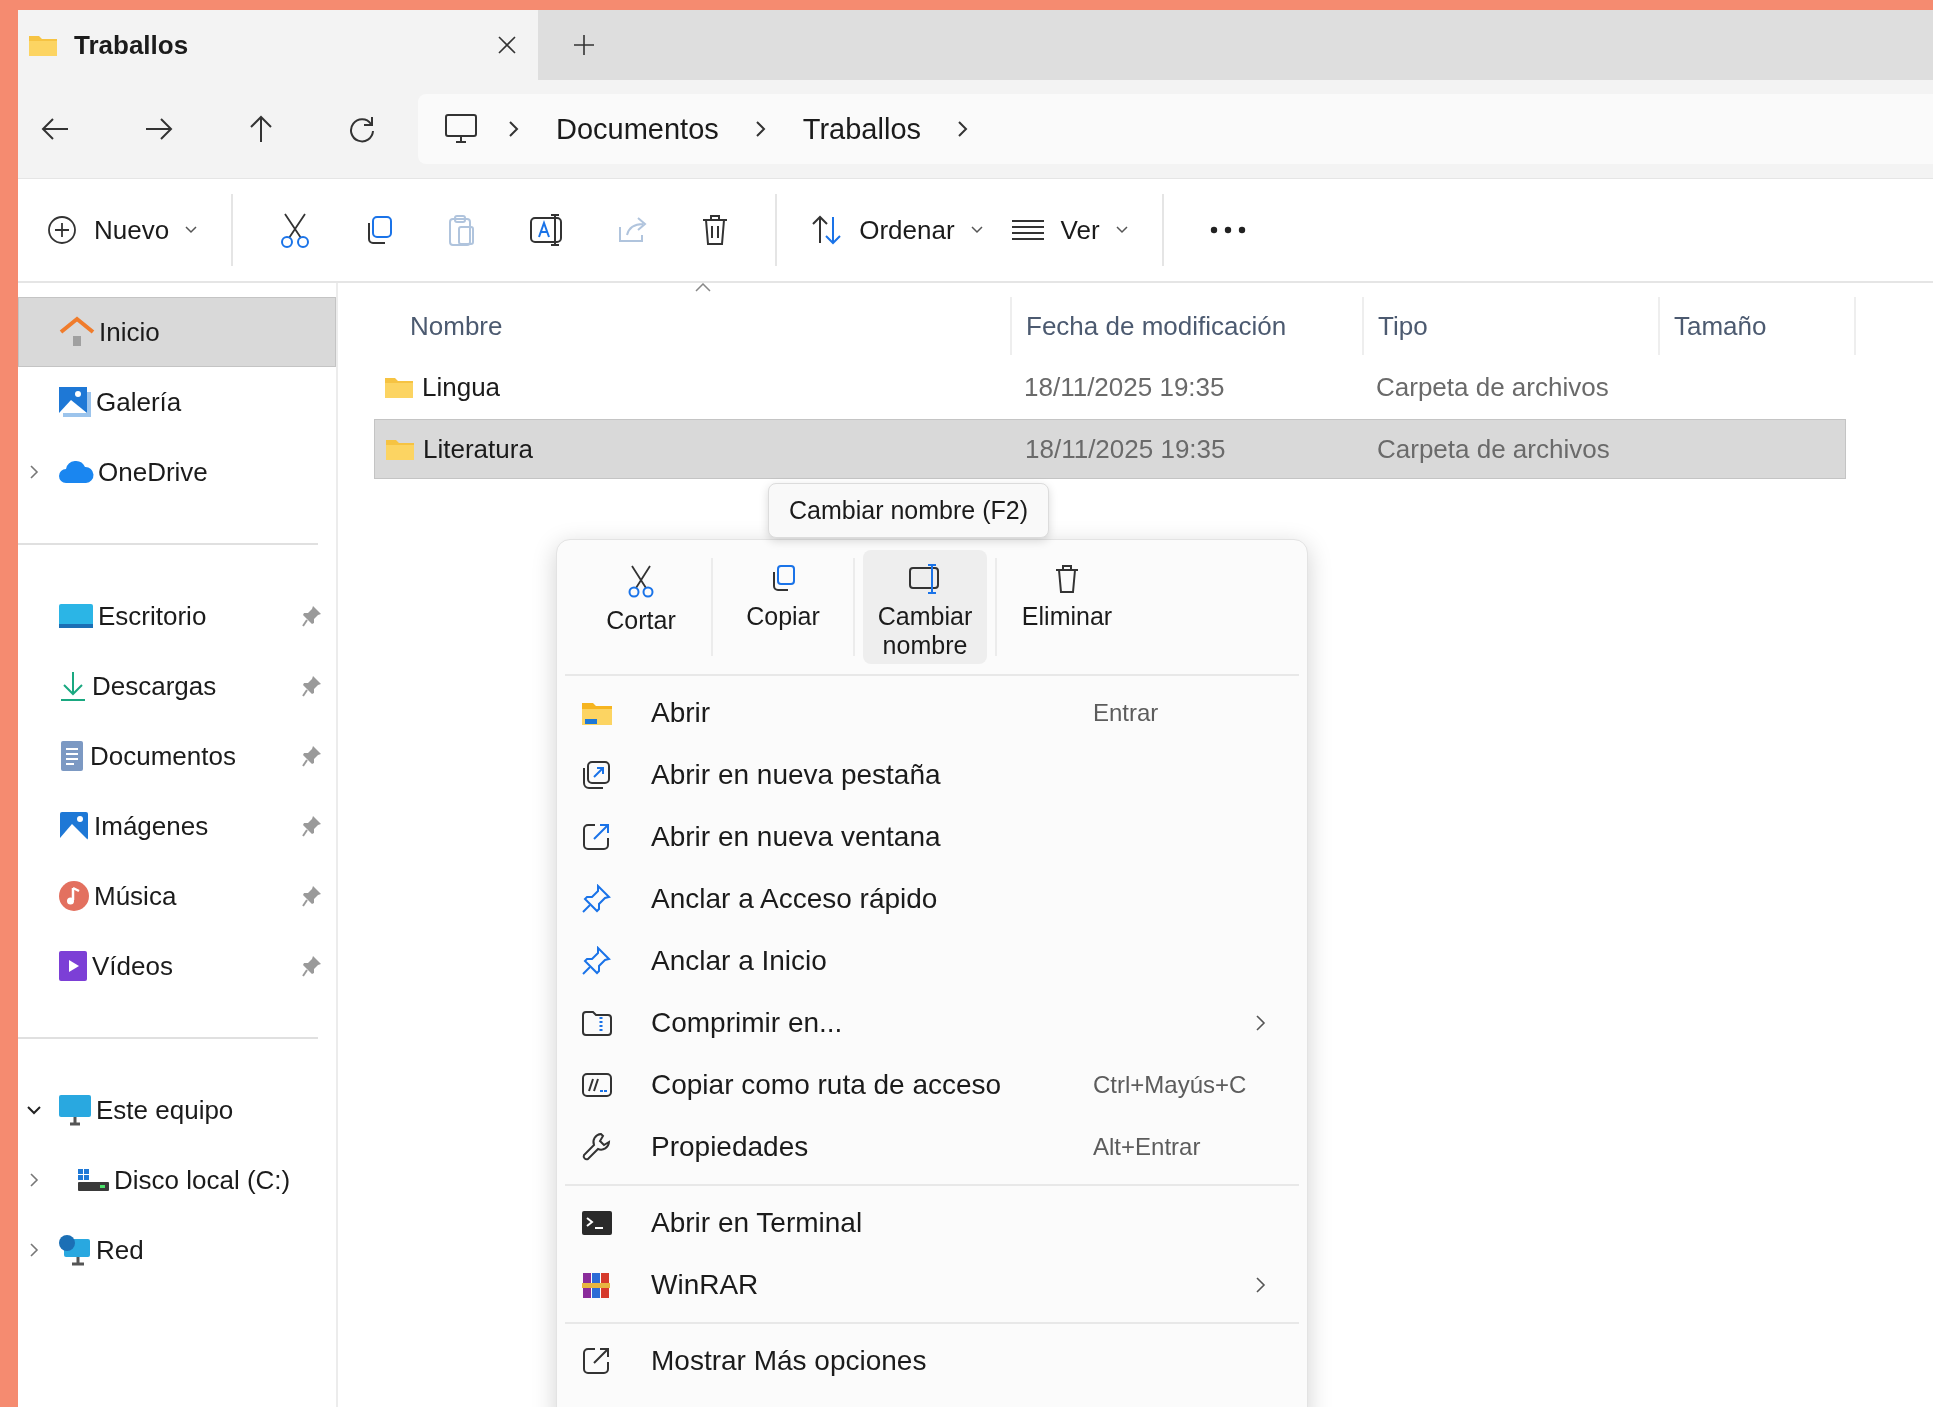  Describe the element at coordinates (596, 1147) in the screenshot. I see `wrench-icon` at that location.